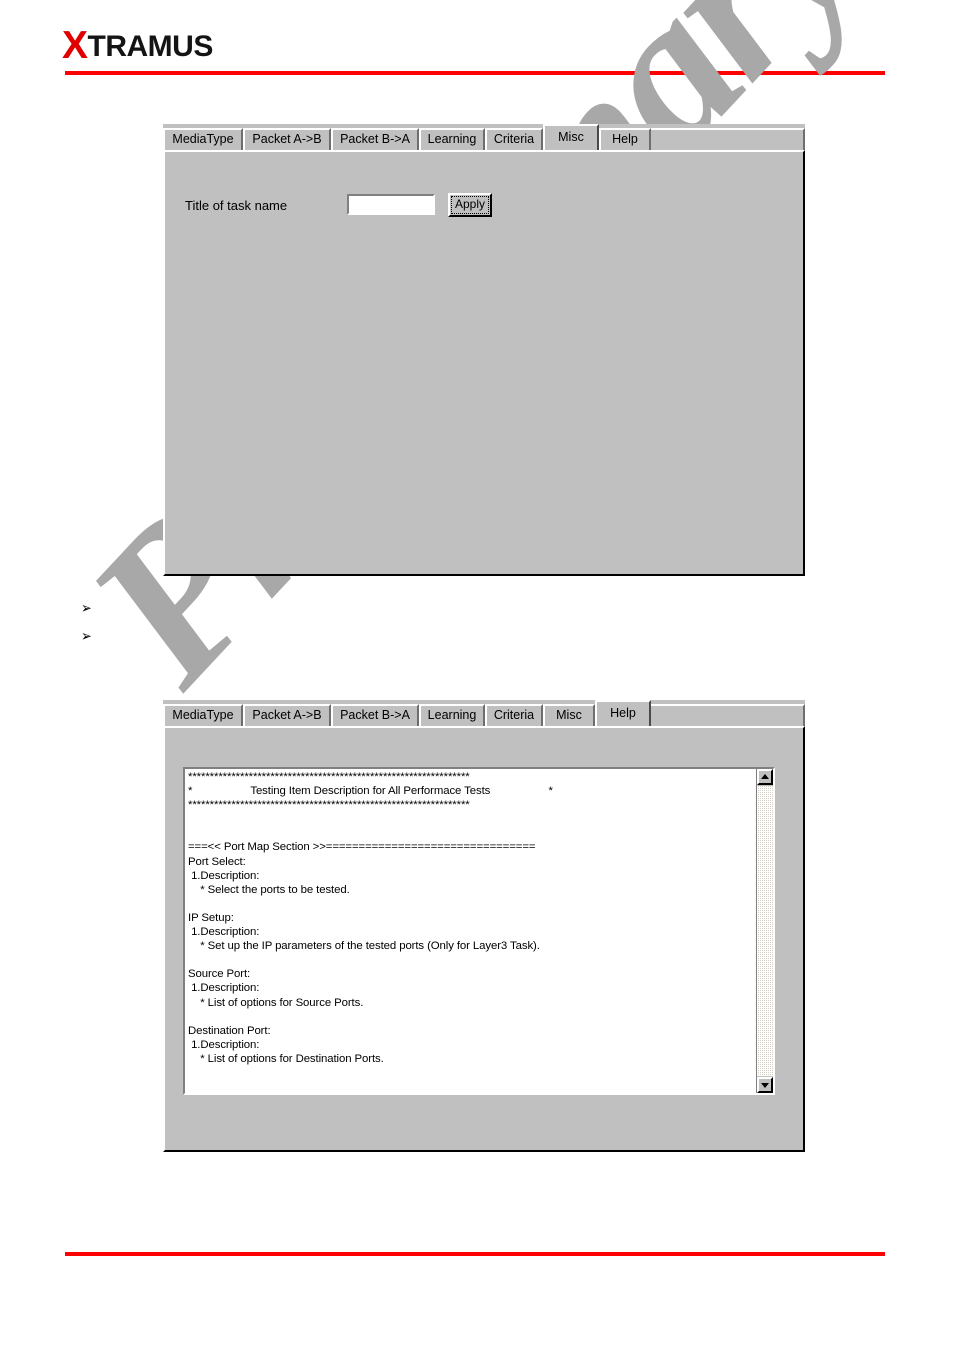  I want to click on footer-divider, so click(475, 1254).